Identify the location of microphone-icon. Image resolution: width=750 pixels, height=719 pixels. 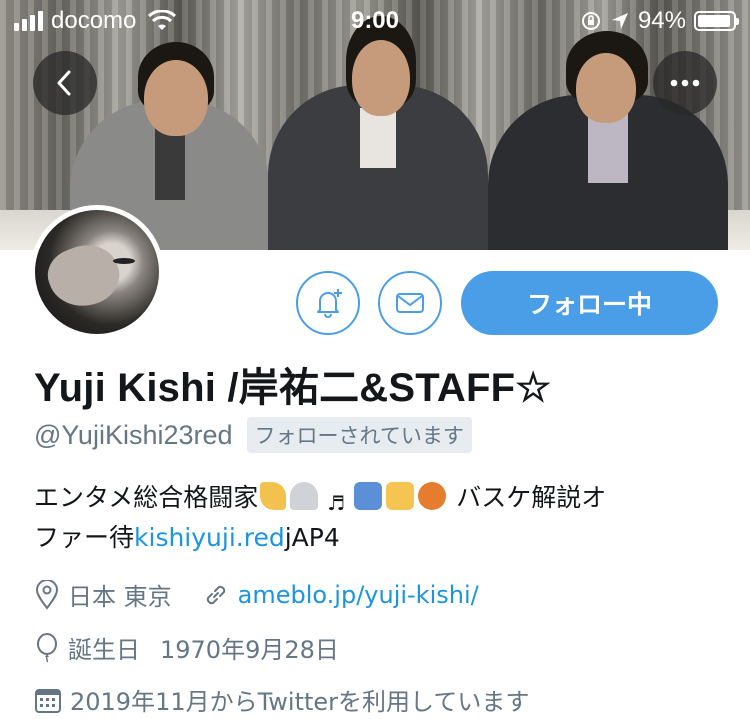
(304, 496).